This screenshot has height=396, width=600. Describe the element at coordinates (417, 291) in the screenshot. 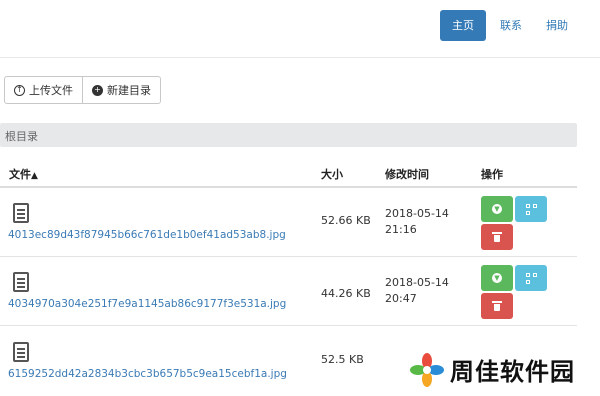

I see `file-modified: 2018-05-14 20:47` at that location.